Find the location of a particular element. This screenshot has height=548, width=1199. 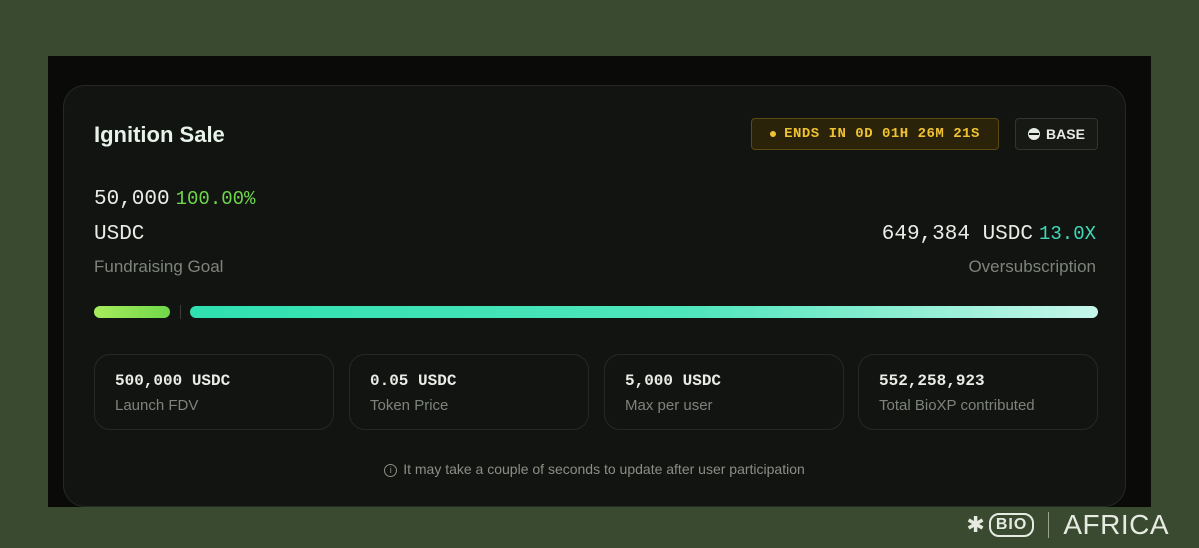

network-label: BASE is located at coordinates (1065, 134).